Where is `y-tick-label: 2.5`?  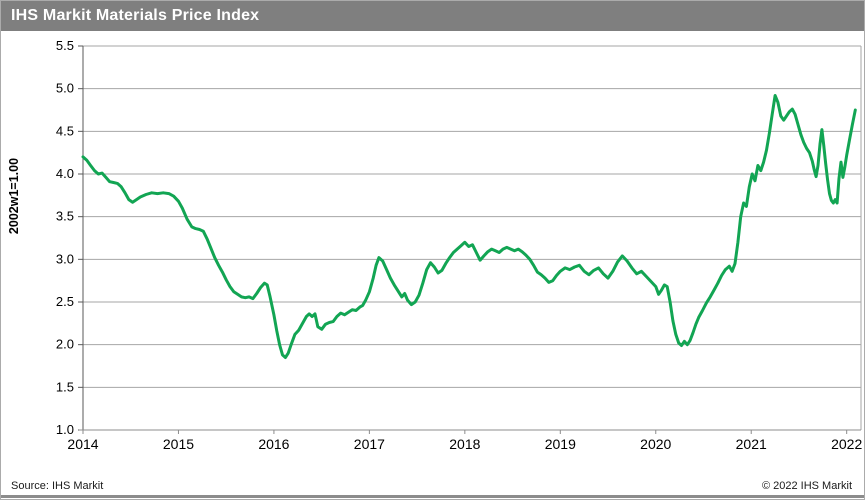
y-tick-label: 2.5 is located at coordinates (65, 301).